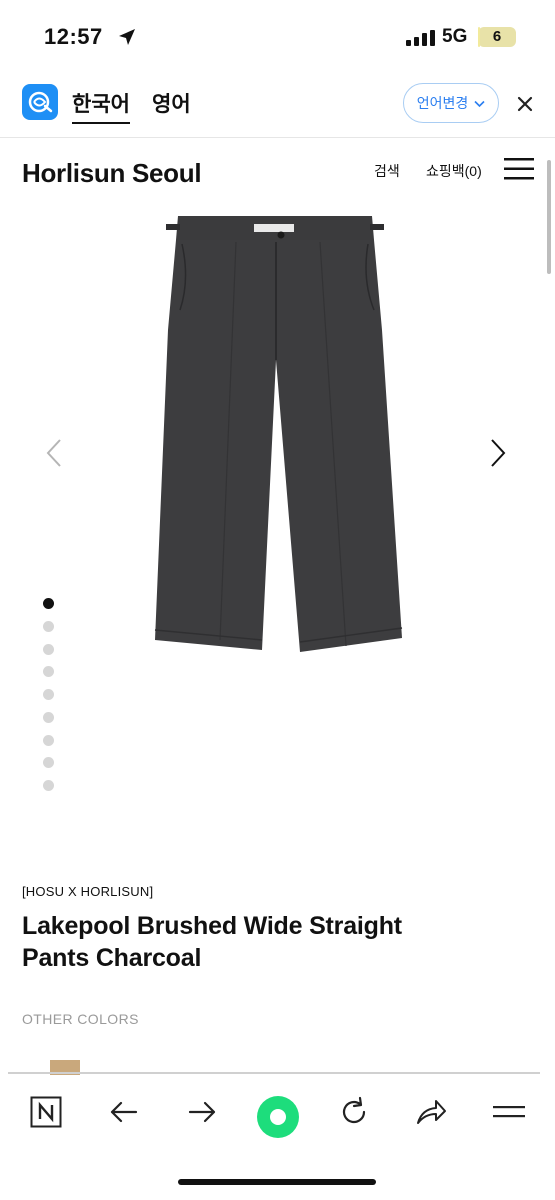 The width and height of the screenshot is (555, 1200). What do you see at coordinates (124, 1112) in the screenshot?
I see `back-arrow-icon` at bounding box center [124, 1112].